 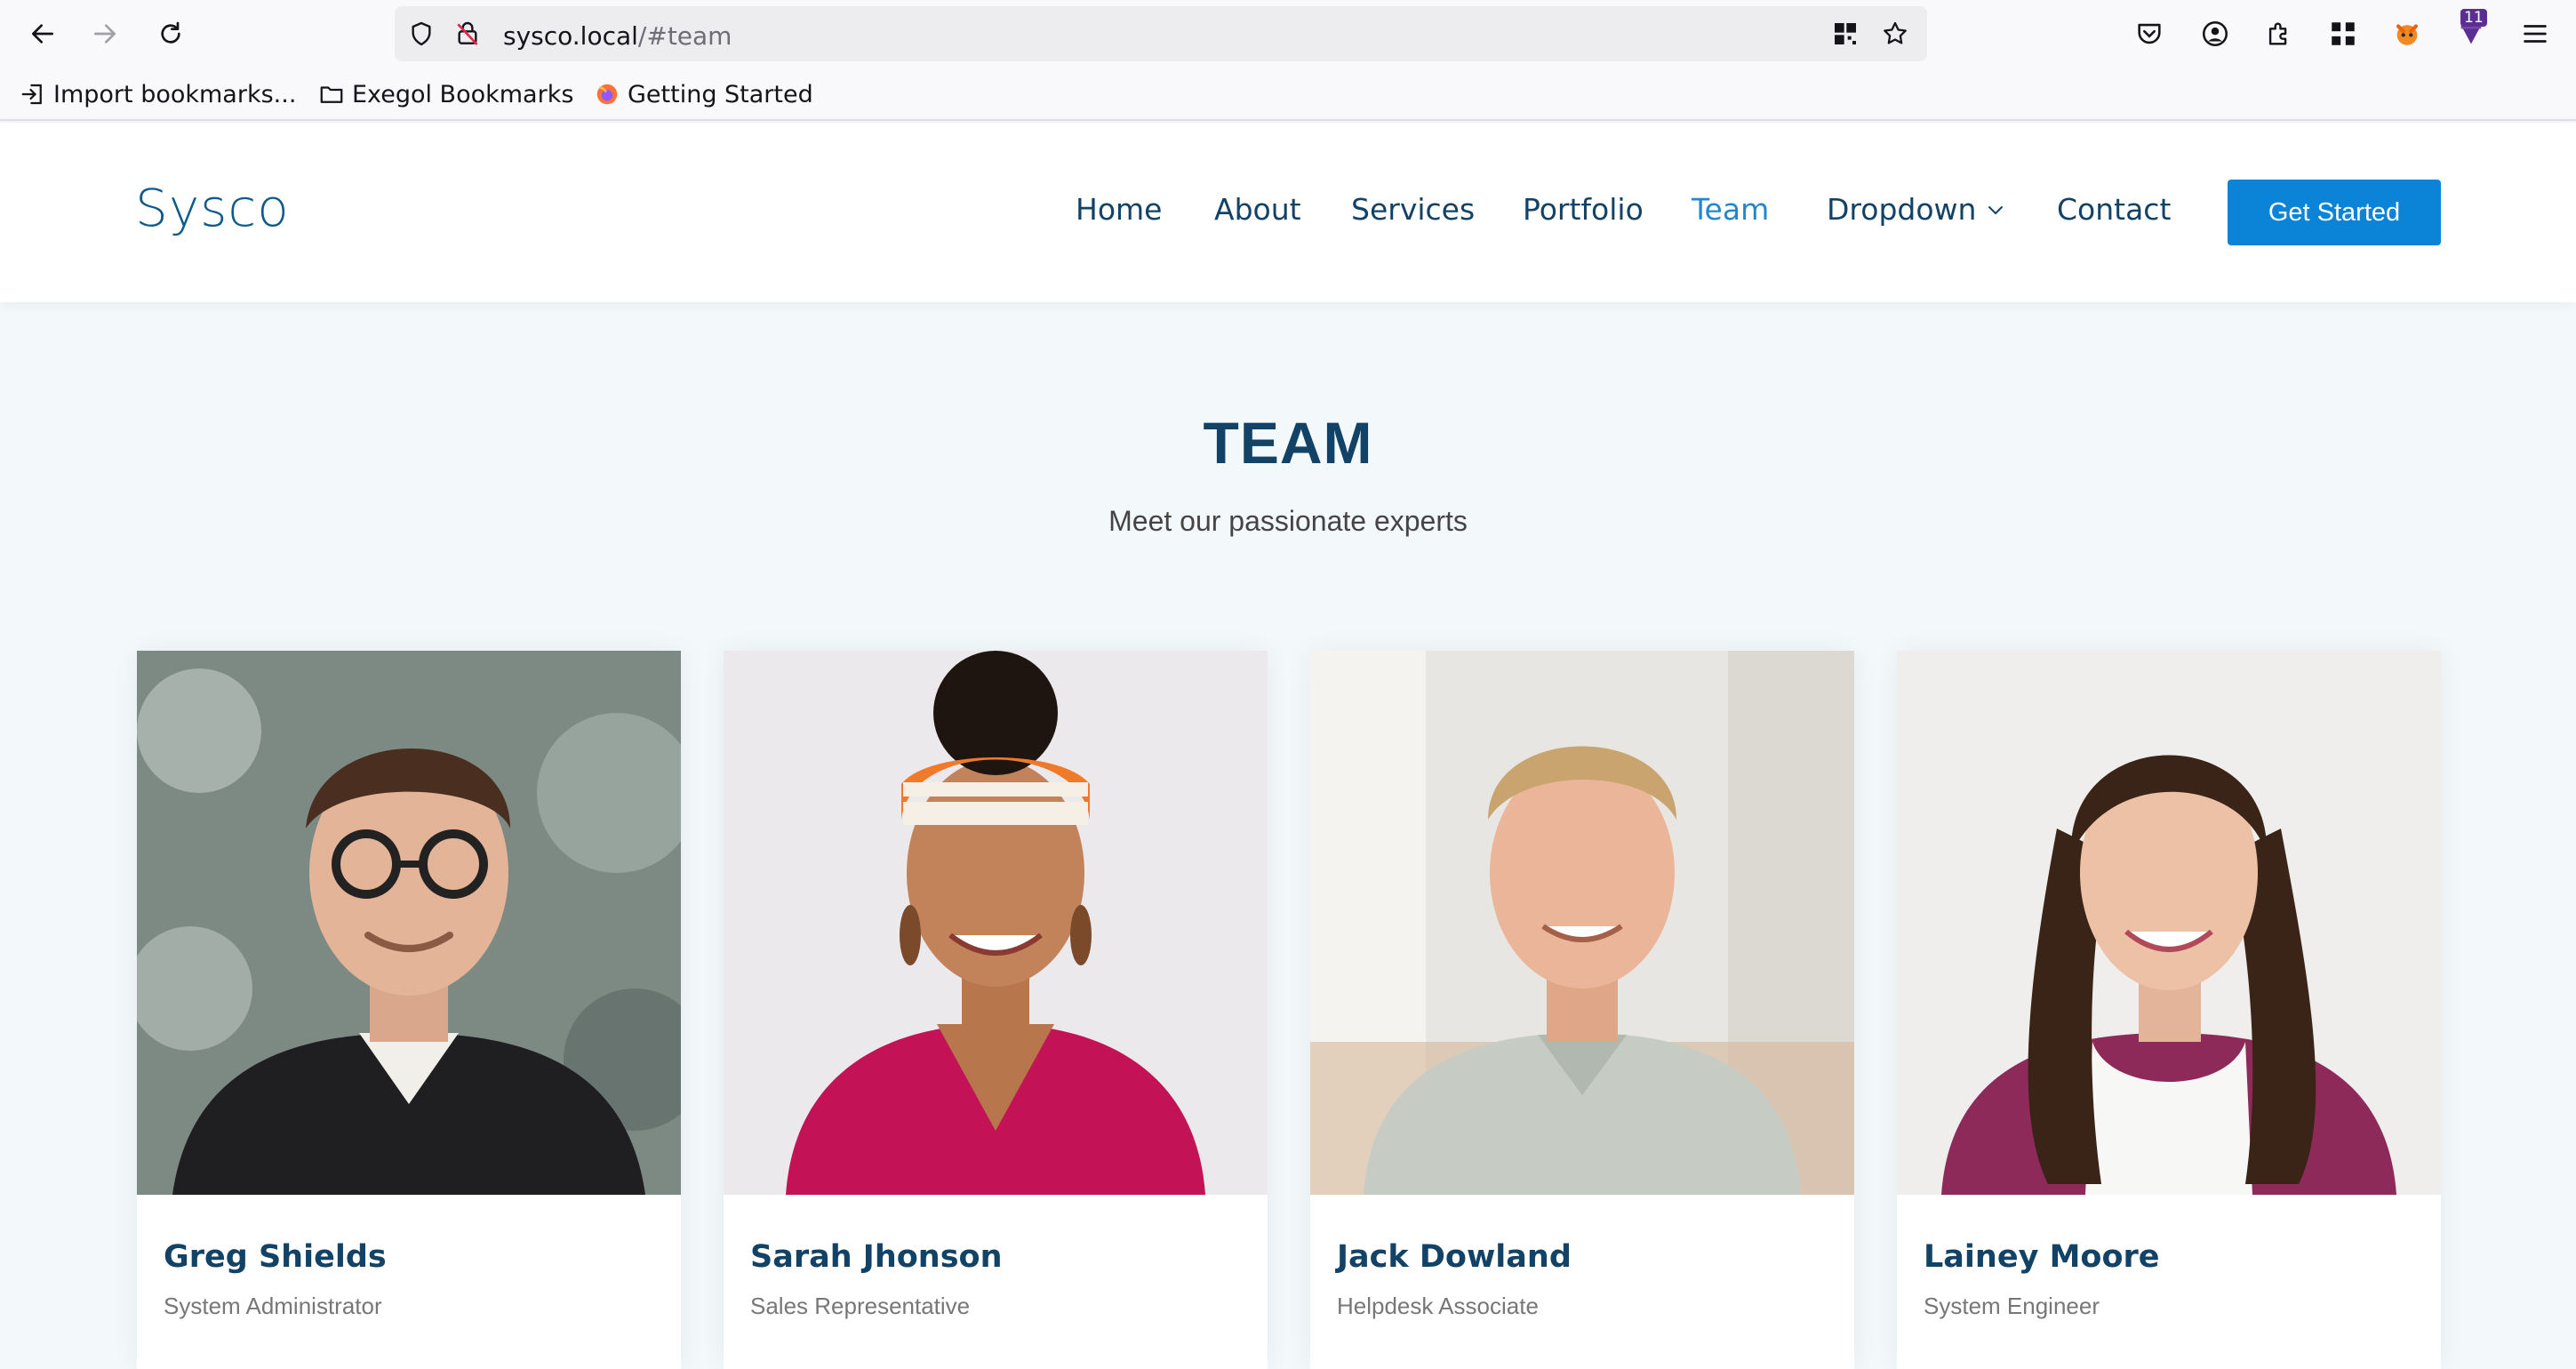 I want to click on nav-services: Services, so click(x=1413, y=209).